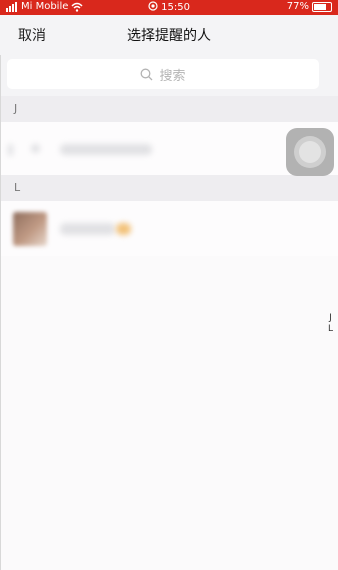  What do you see at coordinates (169, 109) in the screenshot?
I see `section-header-j: J` at bounding box center [169, 109].